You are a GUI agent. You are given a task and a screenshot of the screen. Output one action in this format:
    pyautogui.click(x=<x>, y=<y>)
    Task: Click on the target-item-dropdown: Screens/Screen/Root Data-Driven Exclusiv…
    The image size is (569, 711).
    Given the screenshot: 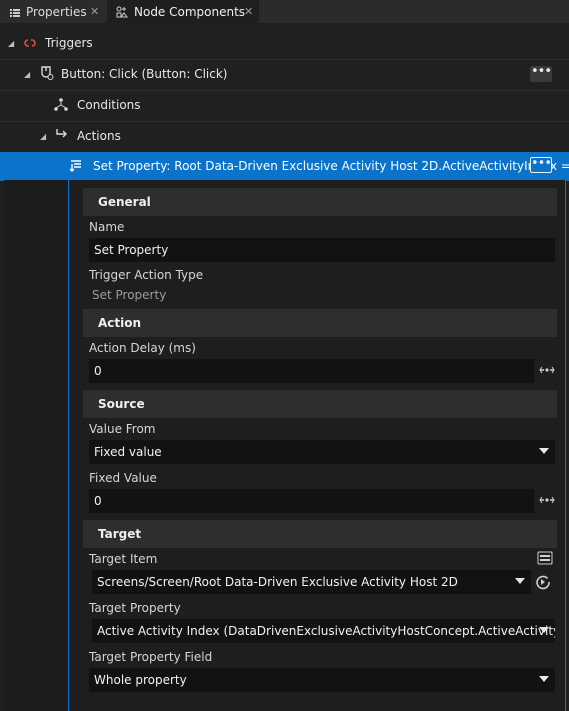 What is the action you would take?
    pyautogui.click(x=311, y=582)
    